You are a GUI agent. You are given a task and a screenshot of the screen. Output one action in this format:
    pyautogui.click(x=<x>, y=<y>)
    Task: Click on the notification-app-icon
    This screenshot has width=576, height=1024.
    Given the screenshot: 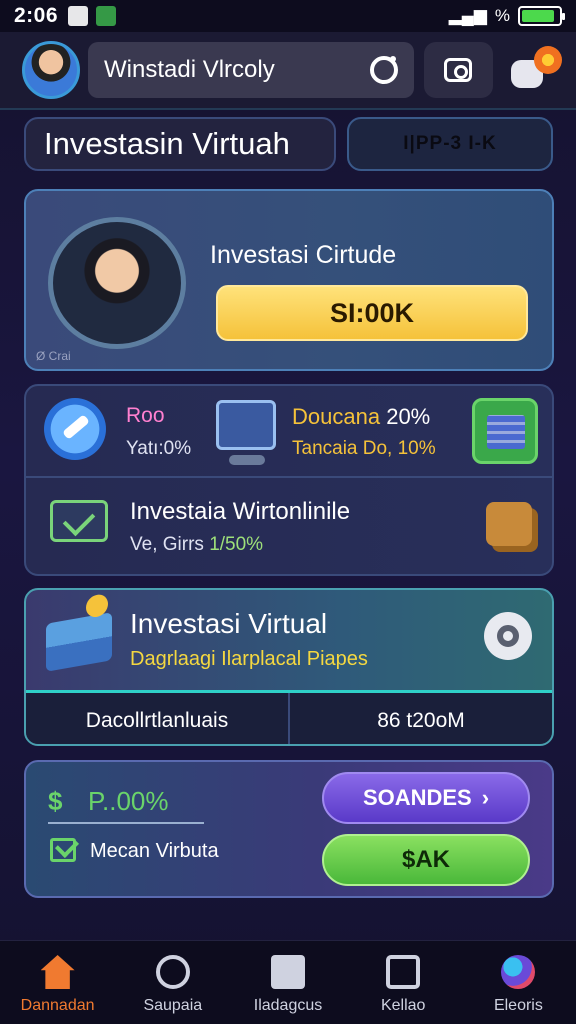 What is the action you would take?
    pyautogui.click(x=78, y=16)
    